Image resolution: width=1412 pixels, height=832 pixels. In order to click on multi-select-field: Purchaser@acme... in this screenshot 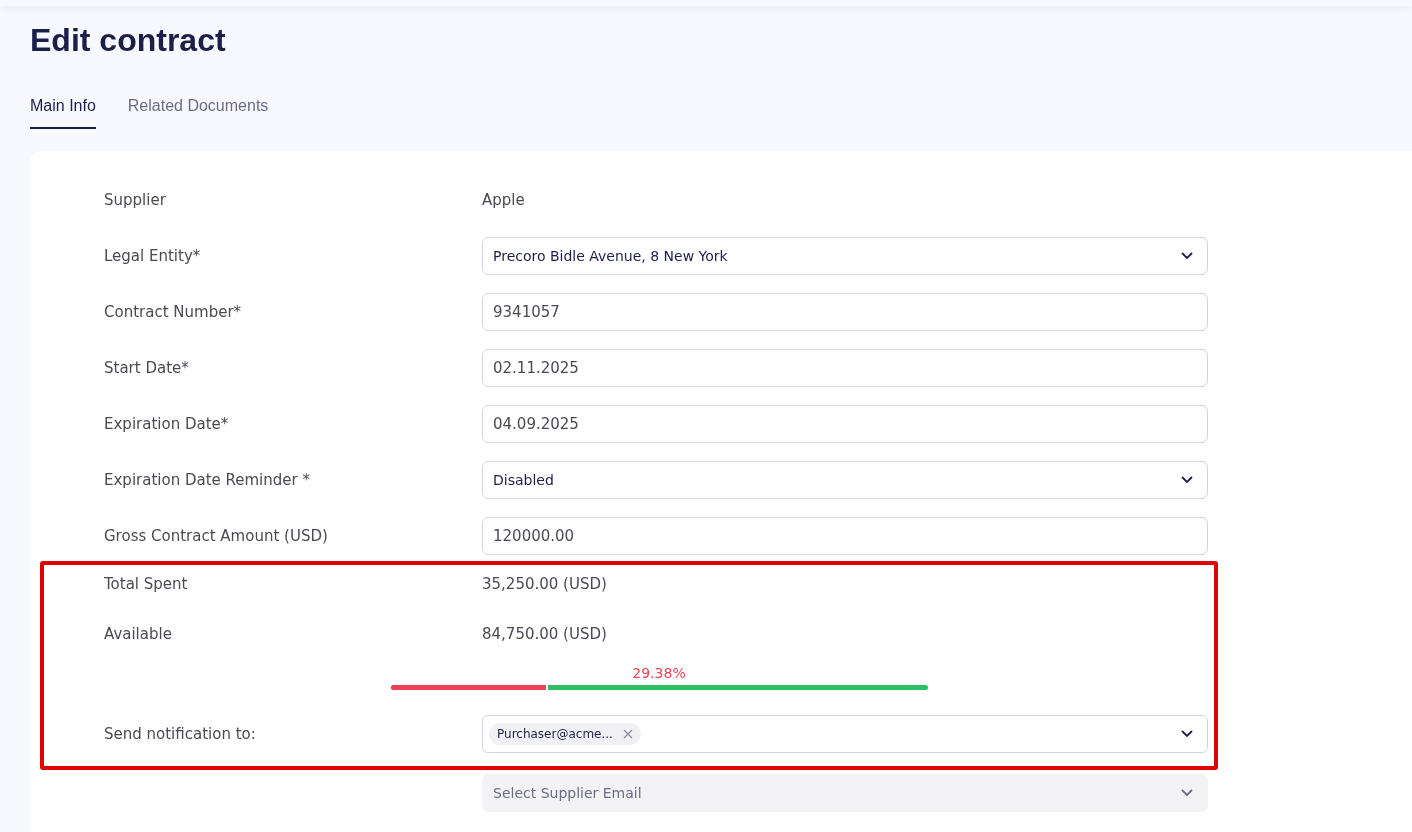, I will do `click(845, 734)`.